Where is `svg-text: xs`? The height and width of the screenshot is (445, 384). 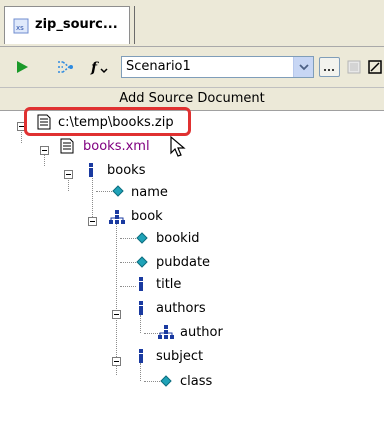 svg-text: xs is located at coordinates (20, 28).